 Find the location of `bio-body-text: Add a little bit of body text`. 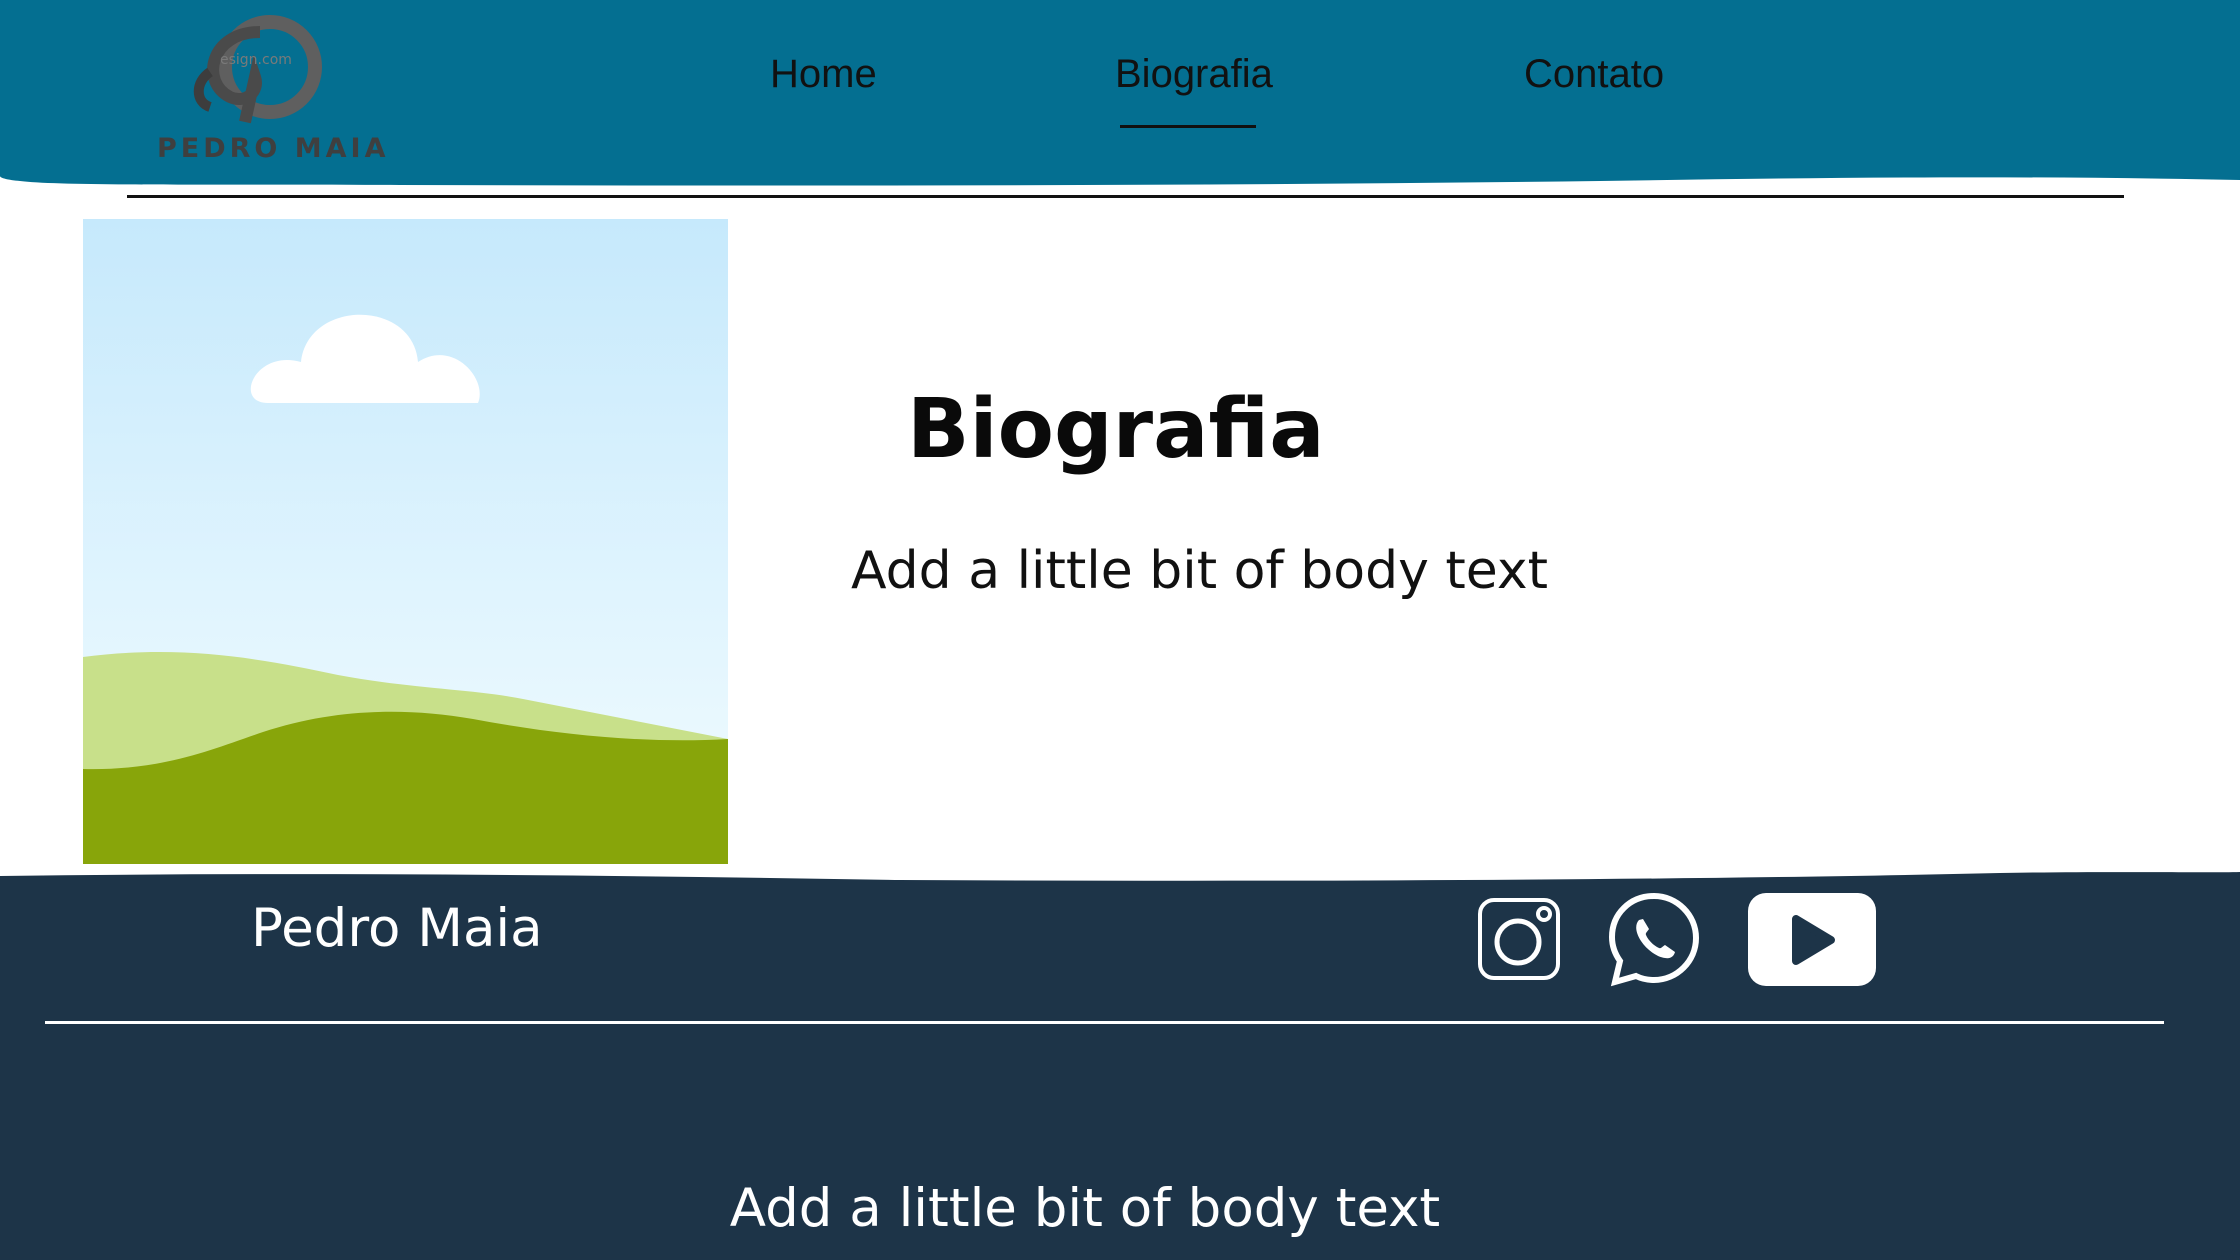

bio-body-text: Add a little bit of body text is located at coordinates (1200, 571).